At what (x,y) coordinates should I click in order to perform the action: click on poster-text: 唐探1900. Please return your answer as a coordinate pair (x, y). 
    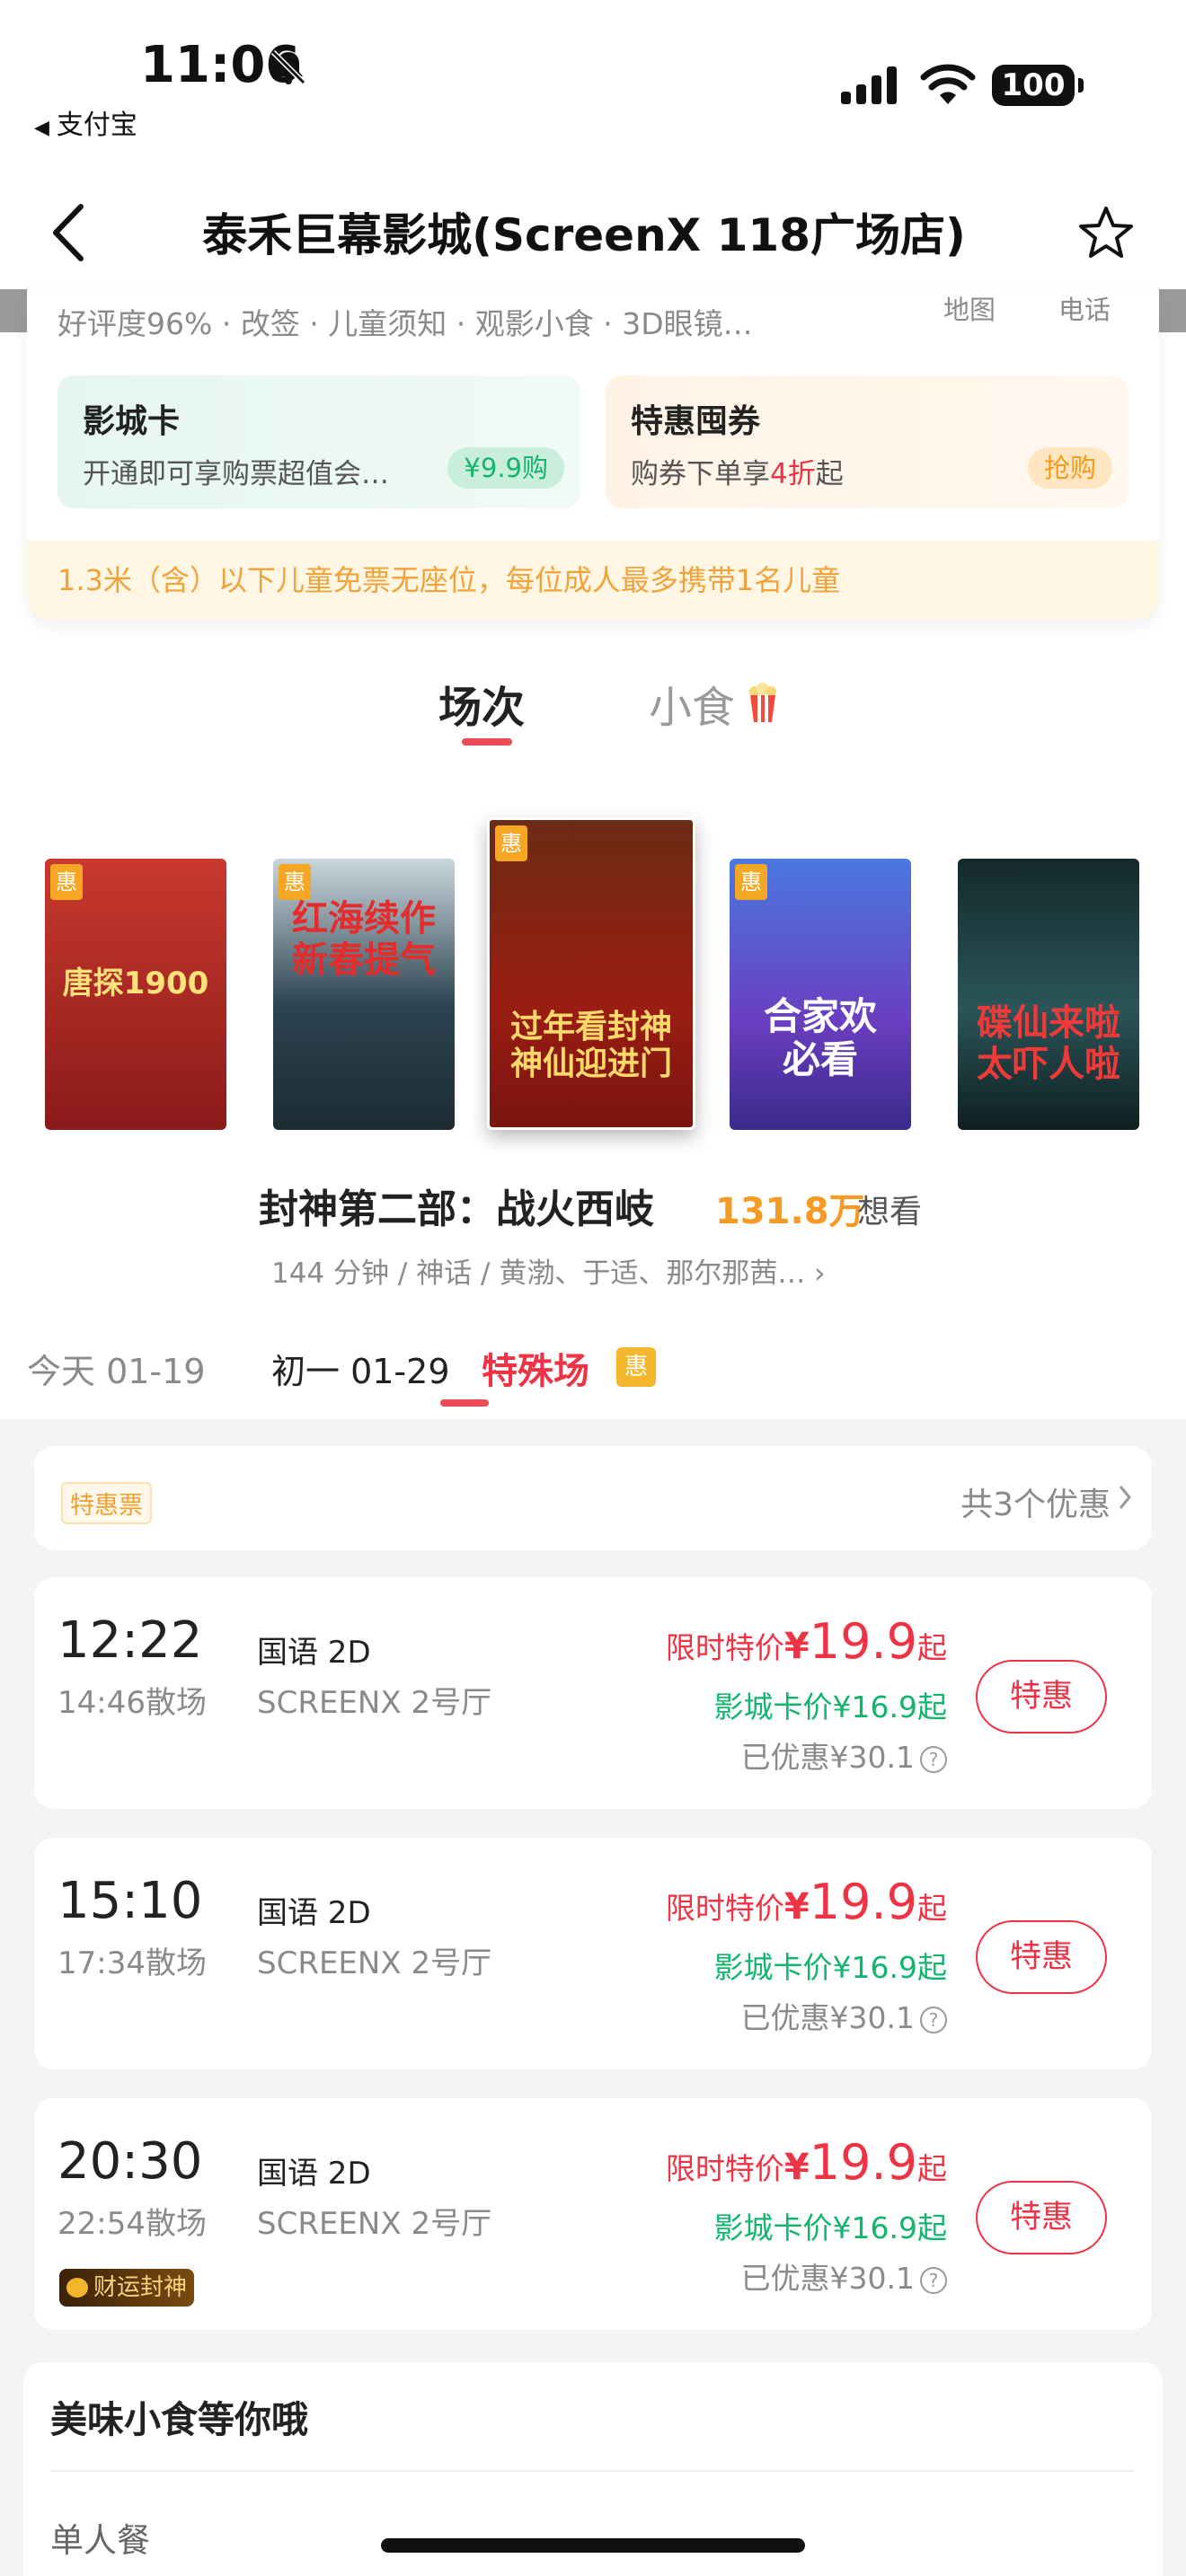
    Looking at the image, I should click on (135, 983).